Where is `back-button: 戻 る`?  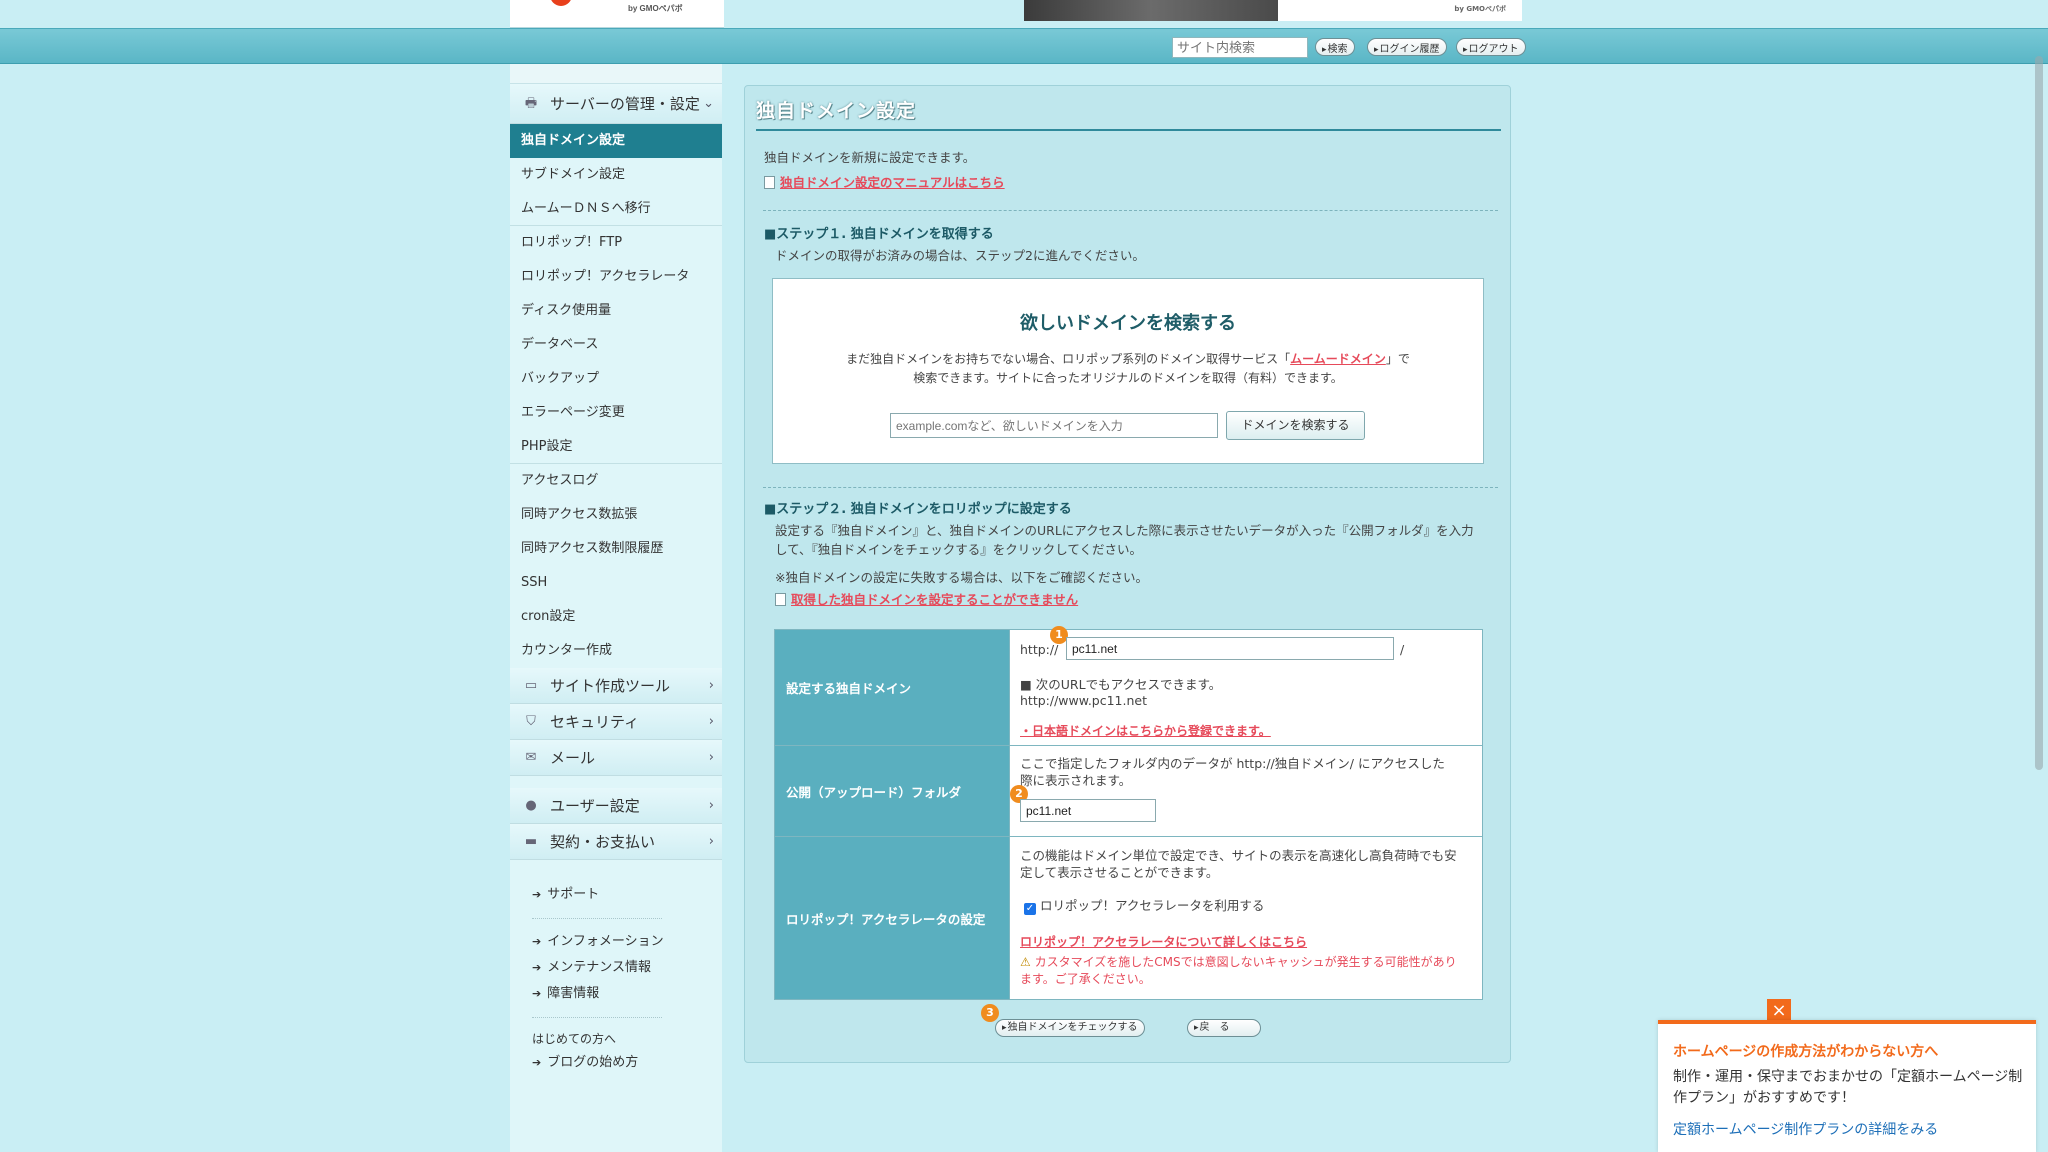
back-button: 戻 る is located at coordinates (1224, 1028).